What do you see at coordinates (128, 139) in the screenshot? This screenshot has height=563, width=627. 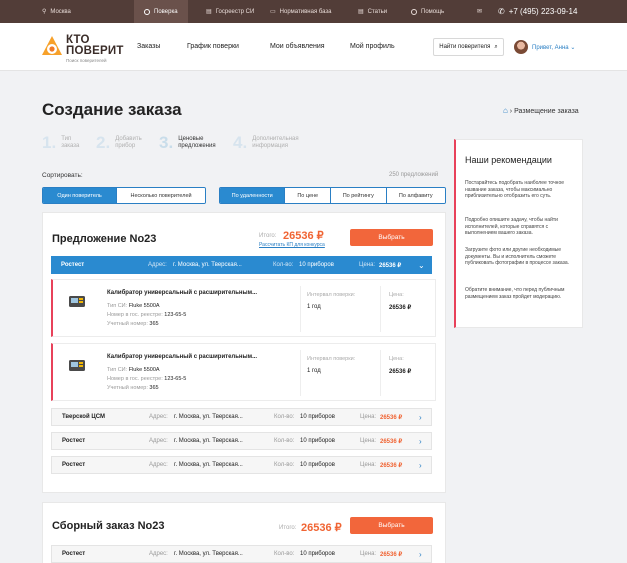 I see `step-label: Добавить` at bounding box center [128, 139].